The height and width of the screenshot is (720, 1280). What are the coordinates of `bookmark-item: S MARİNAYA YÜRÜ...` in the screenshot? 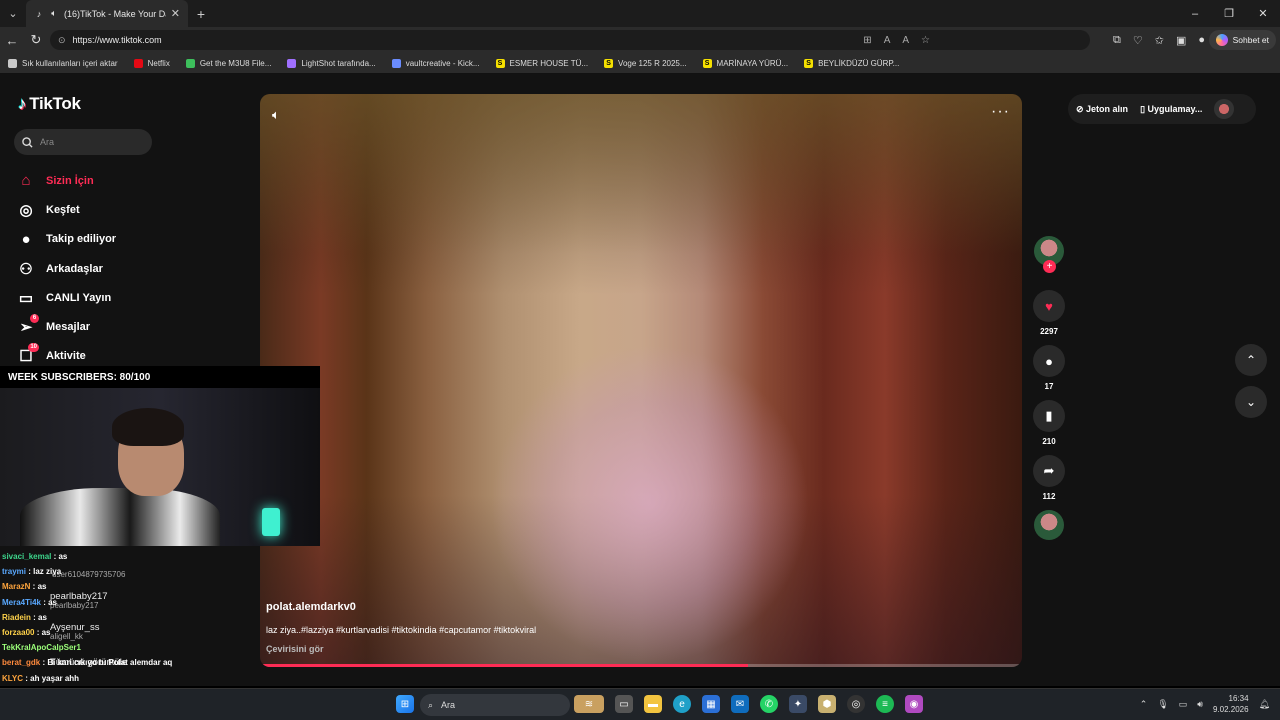 It's located at (745, 63).